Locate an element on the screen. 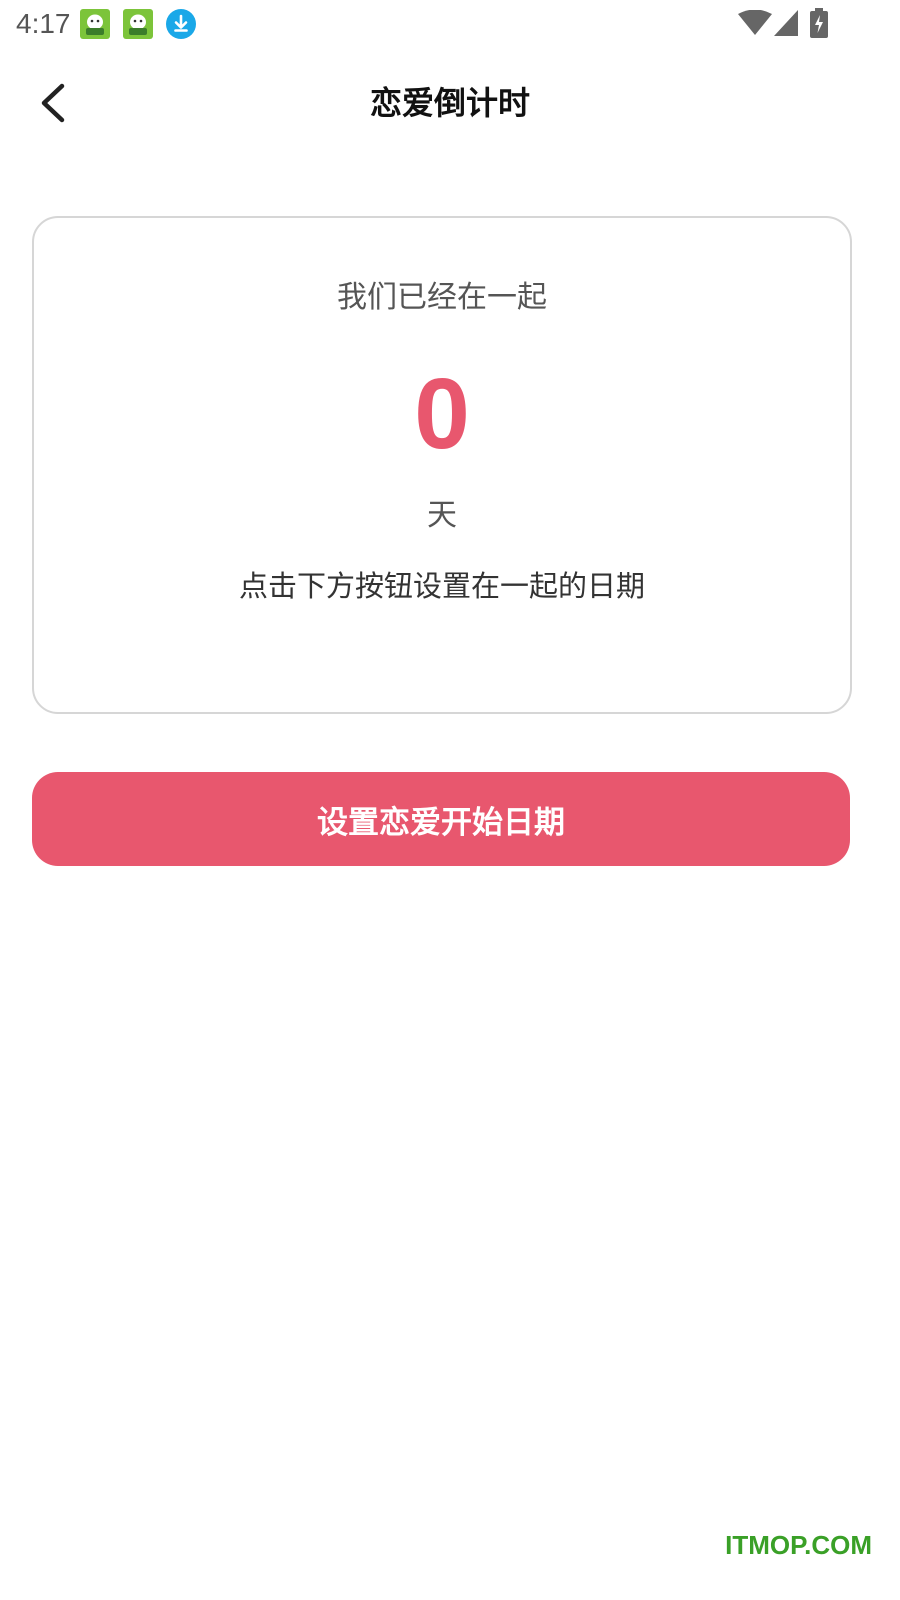 This screenshot has height=1600, width=900. download-icon is located at coordinates (181, 24).